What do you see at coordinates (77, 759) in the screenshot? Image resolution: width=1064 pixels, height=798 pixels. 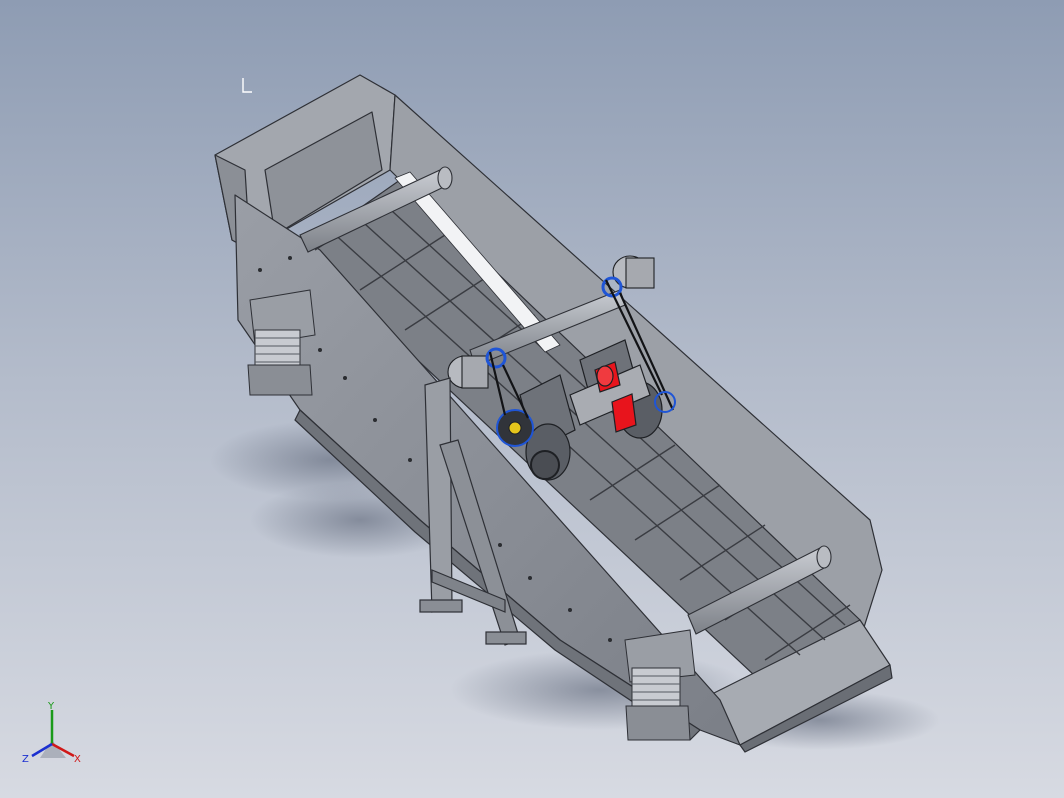 I see `x-axis-label: X` at bounding box center [77, 759].